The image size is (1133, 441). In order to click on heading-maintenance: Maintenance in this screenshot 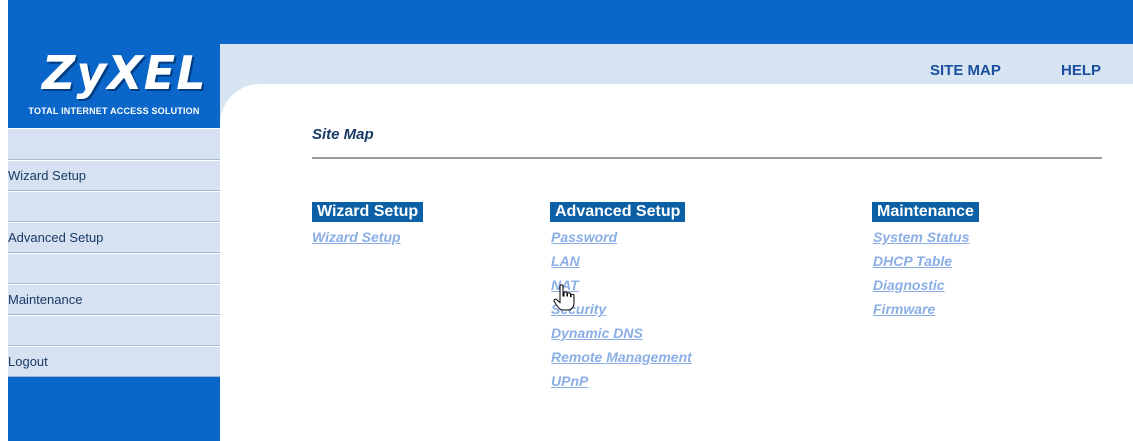, I will do `click(925, 212)`.